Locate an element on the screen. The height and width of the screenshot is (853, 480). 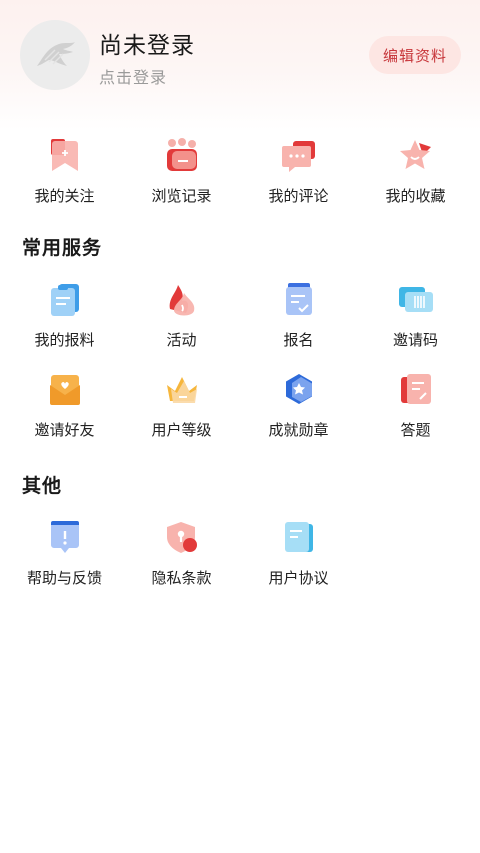
quick-action-label: 我的关注 is located at coordinates (64, 196).